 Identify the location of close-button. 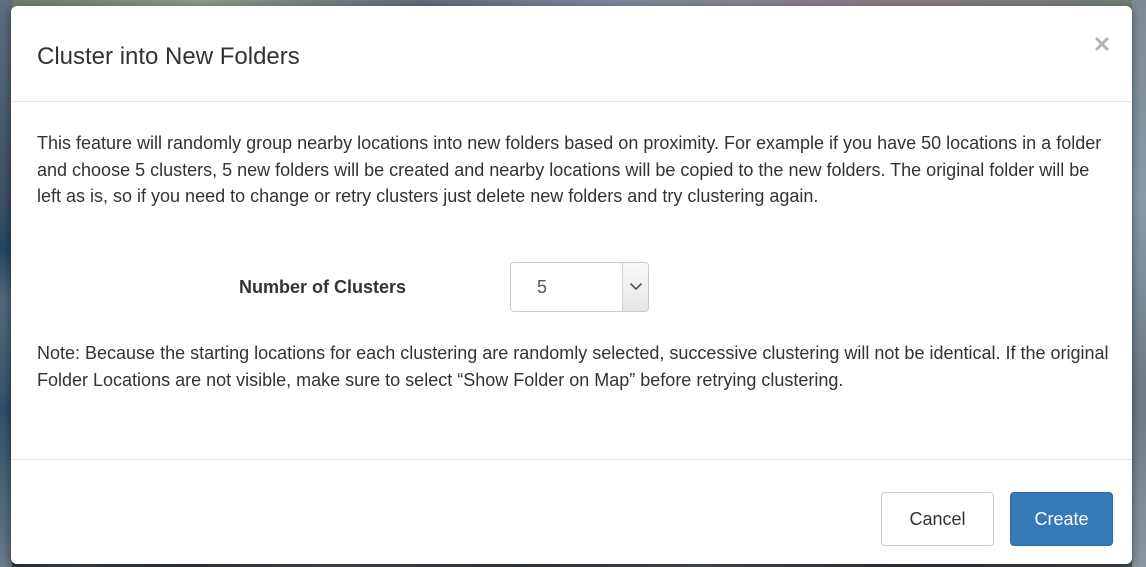
(1102, 44).